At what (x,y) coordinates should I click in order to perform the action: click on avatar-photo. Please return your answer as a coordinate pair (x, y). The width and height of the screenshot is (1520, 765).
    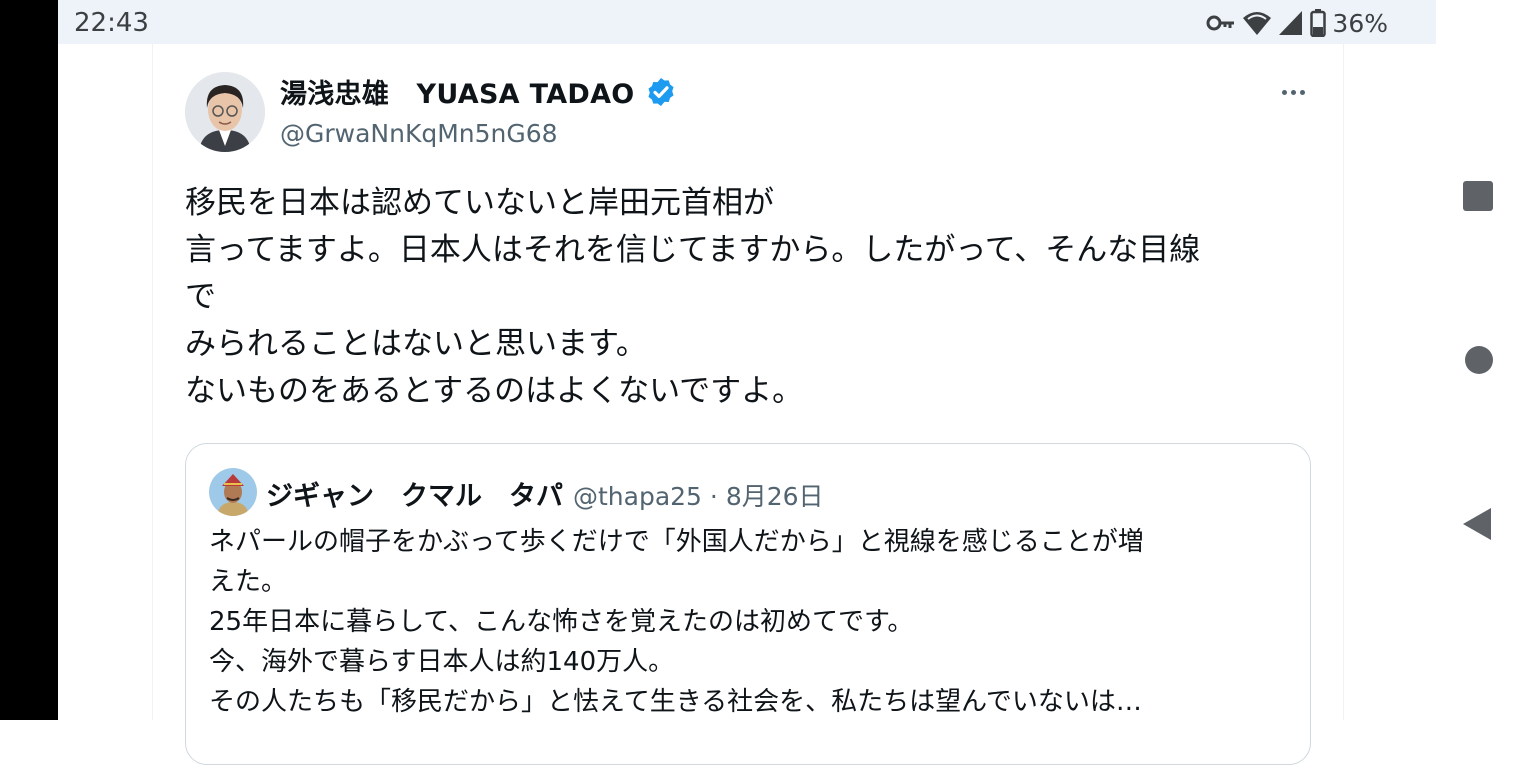
    Looking at the image, I should click on (225, 112).